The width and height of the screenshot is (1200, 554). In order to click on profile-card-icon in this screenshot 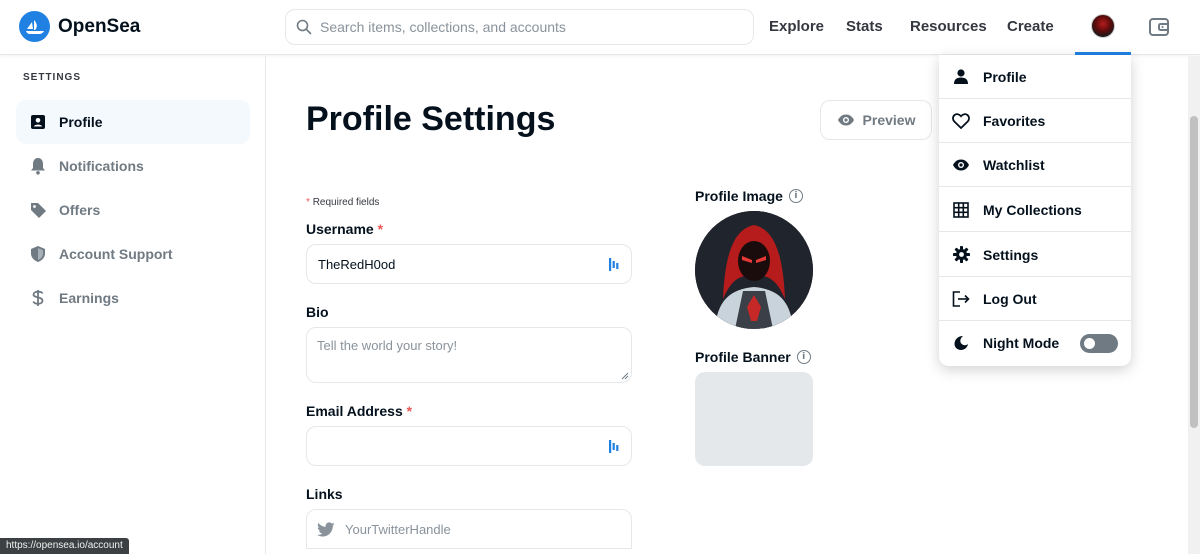, I will do `click(38, 122)`.